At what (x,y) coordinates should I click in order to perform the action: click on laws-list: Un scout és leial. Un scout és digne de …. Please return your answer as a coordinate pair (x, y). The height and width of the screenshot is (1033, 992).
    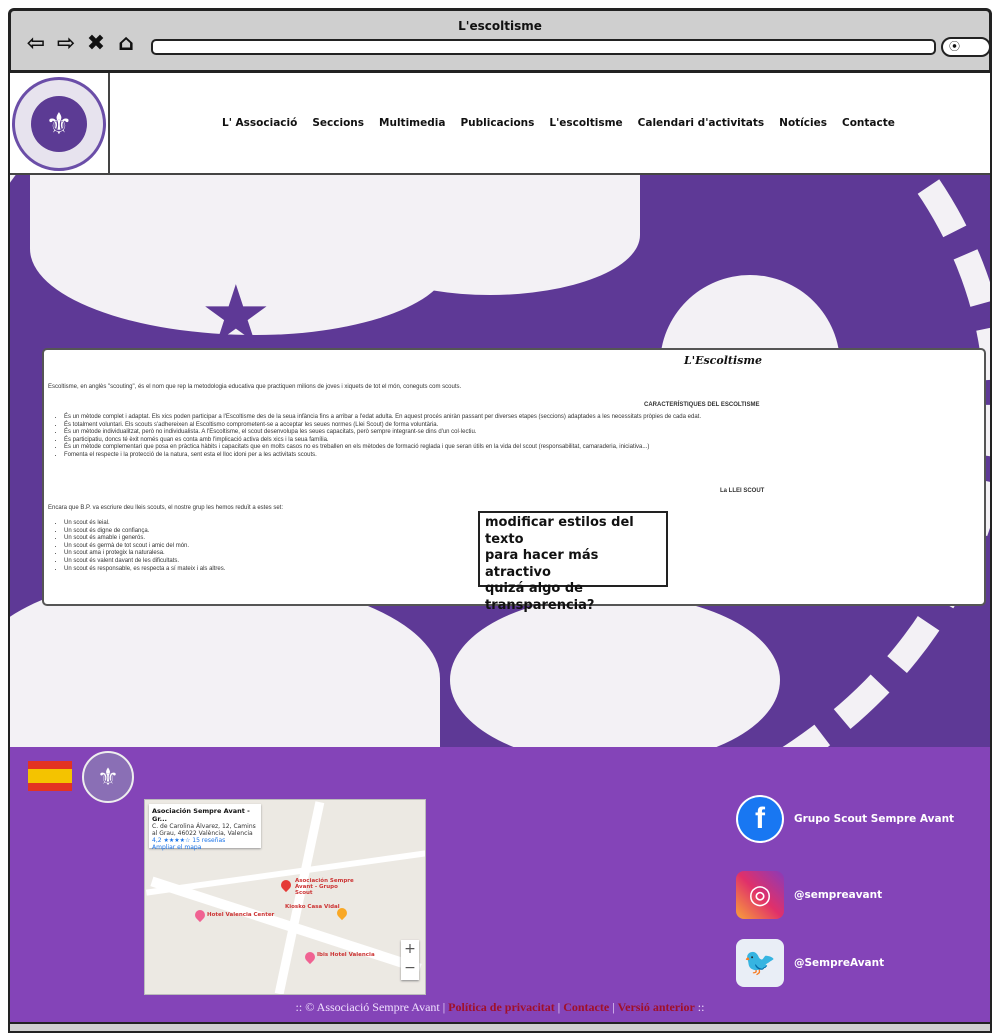
    Looking at the image, I should click on (144, 546).